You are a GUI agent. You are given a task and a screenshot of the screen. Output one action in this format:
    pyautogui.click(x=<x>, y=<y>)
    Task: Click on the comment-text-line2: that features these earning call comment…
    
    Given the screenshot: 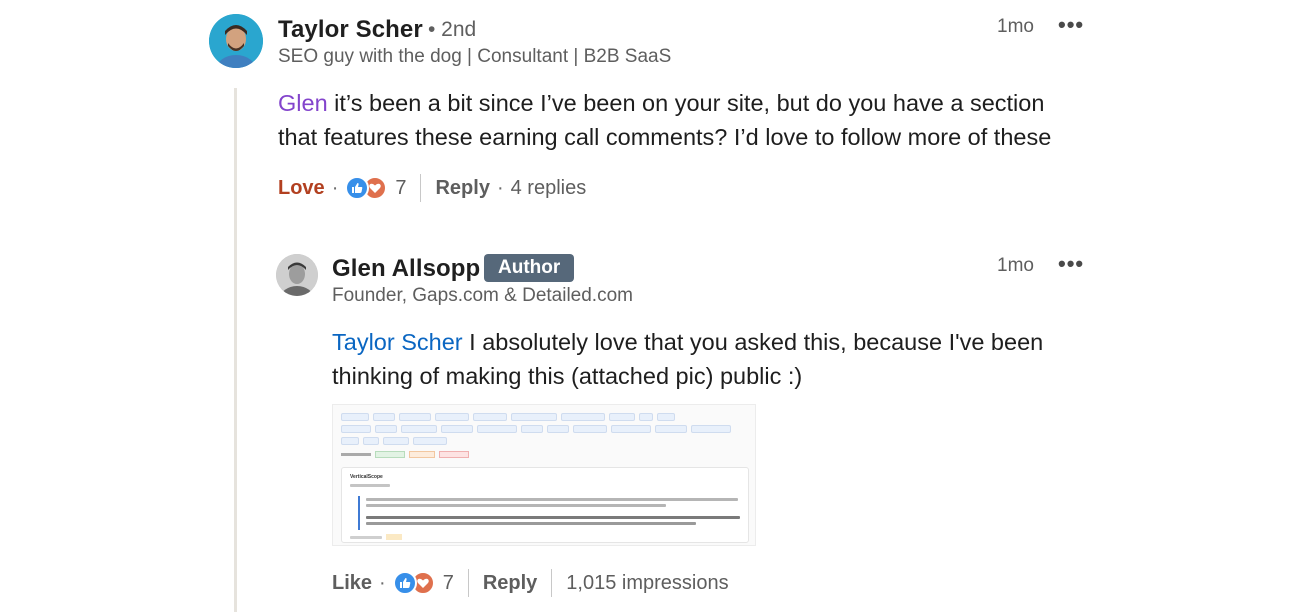 What is the action you would take?
    pyautogui.click(x=665, y=137)
    